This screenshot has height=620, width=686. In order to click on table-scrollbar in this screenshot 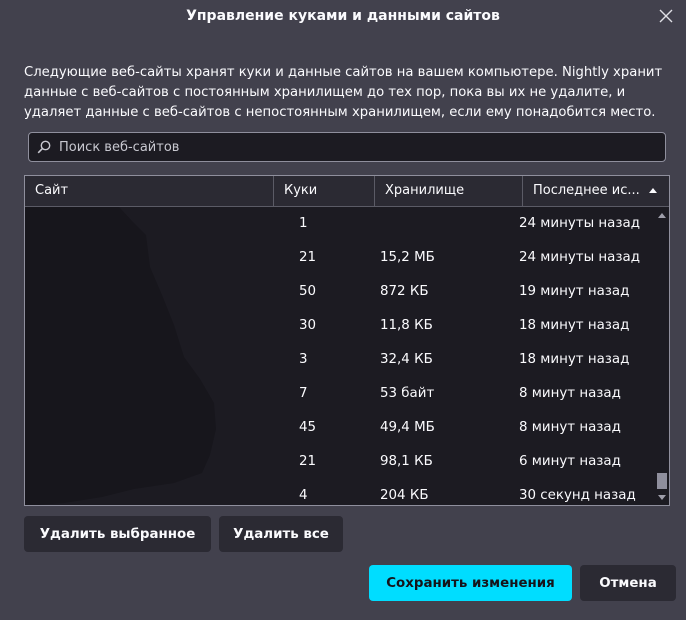, I will do `click(662, 356)`.